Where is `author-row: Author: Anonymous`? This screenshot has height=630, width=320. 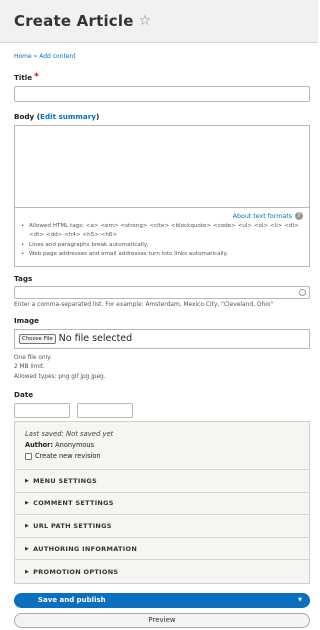 author-row: Author: Anonymous is located at coordinates (162, 445).